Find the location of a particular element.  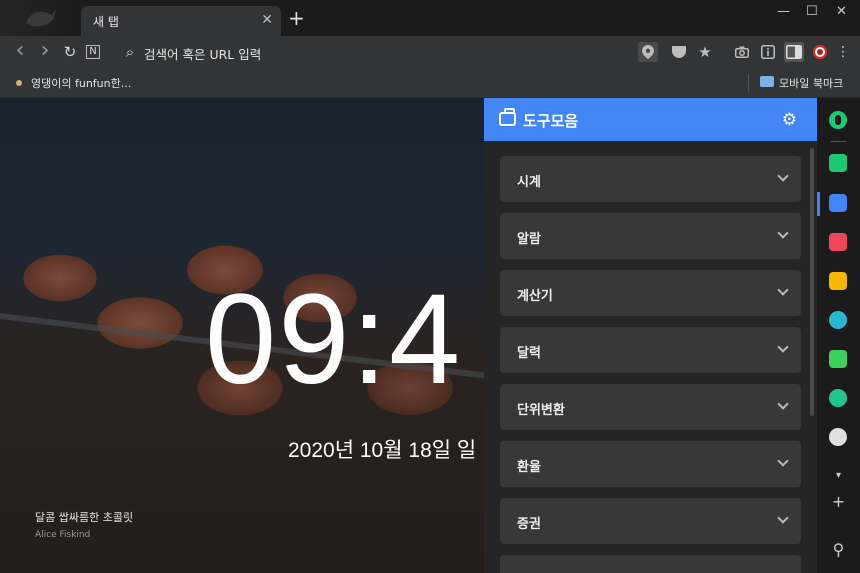

tool-item-calculator: 계산기 is located at coordinates (650, 293).